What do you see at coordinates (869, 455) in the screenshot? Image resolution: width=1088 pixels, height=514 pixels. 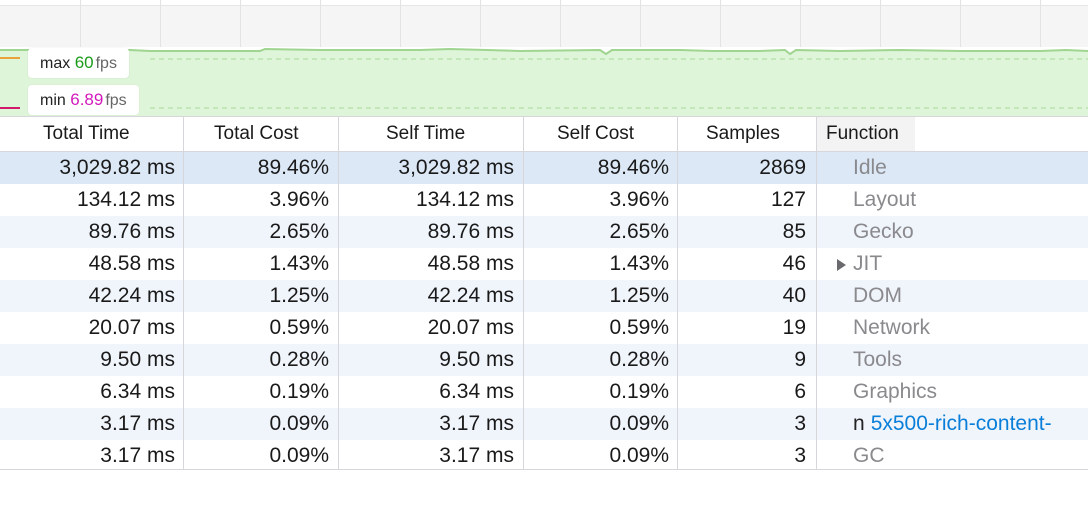 I see `function-cell: GC` at bounding box center [869, 455].